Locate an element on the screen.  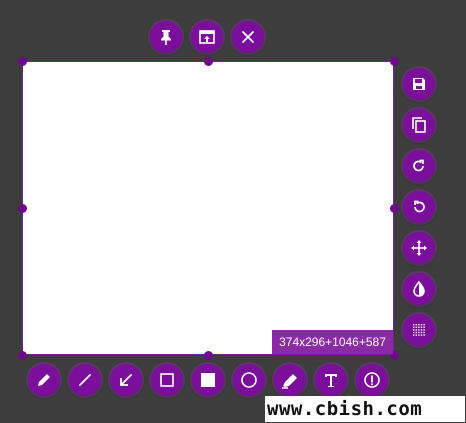
counter-icon is located at coordinates (372, 380).